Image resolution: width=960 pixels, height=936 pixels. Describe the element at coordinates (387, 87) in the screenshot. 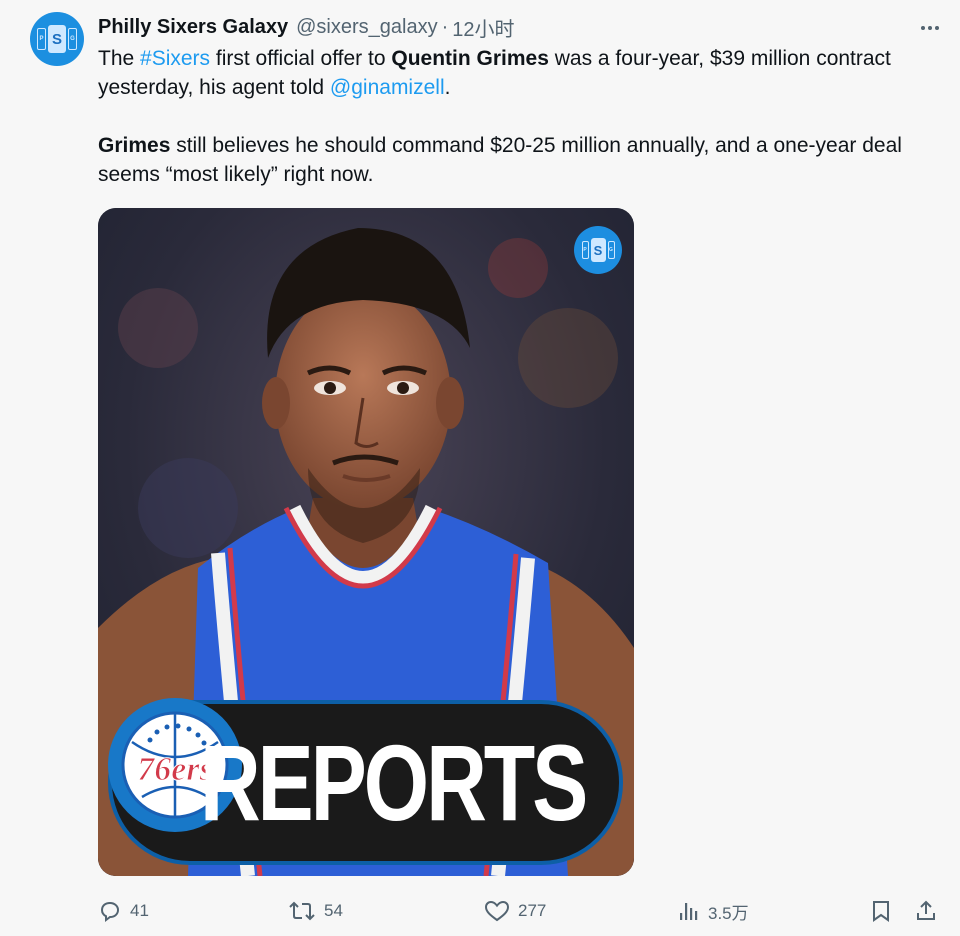

I see `mention-link: @ginamizell` at that location.